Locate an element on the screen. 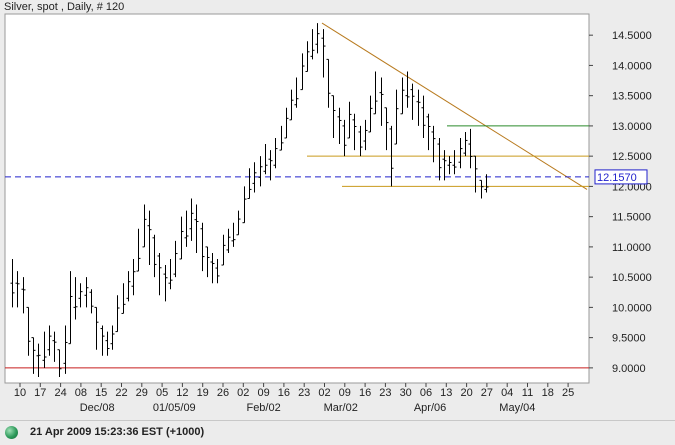  x-tick-label: 18 is located at coordinates (548, 393).